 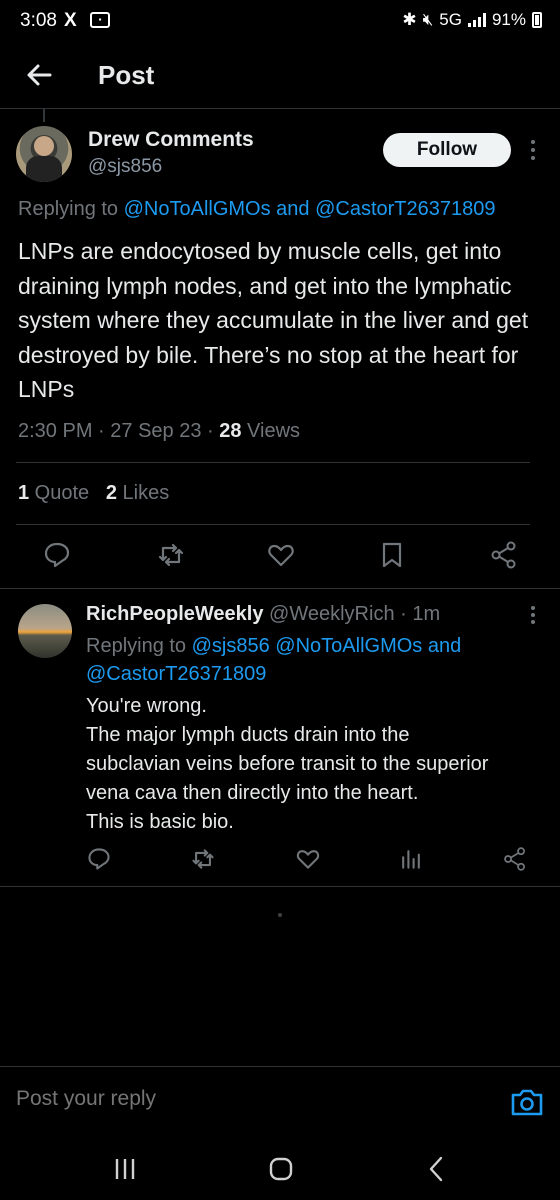 What do you see at coordinates (411, 859) in the screenshot?
I see `analytics-icon` at bounding box center [411, 859].